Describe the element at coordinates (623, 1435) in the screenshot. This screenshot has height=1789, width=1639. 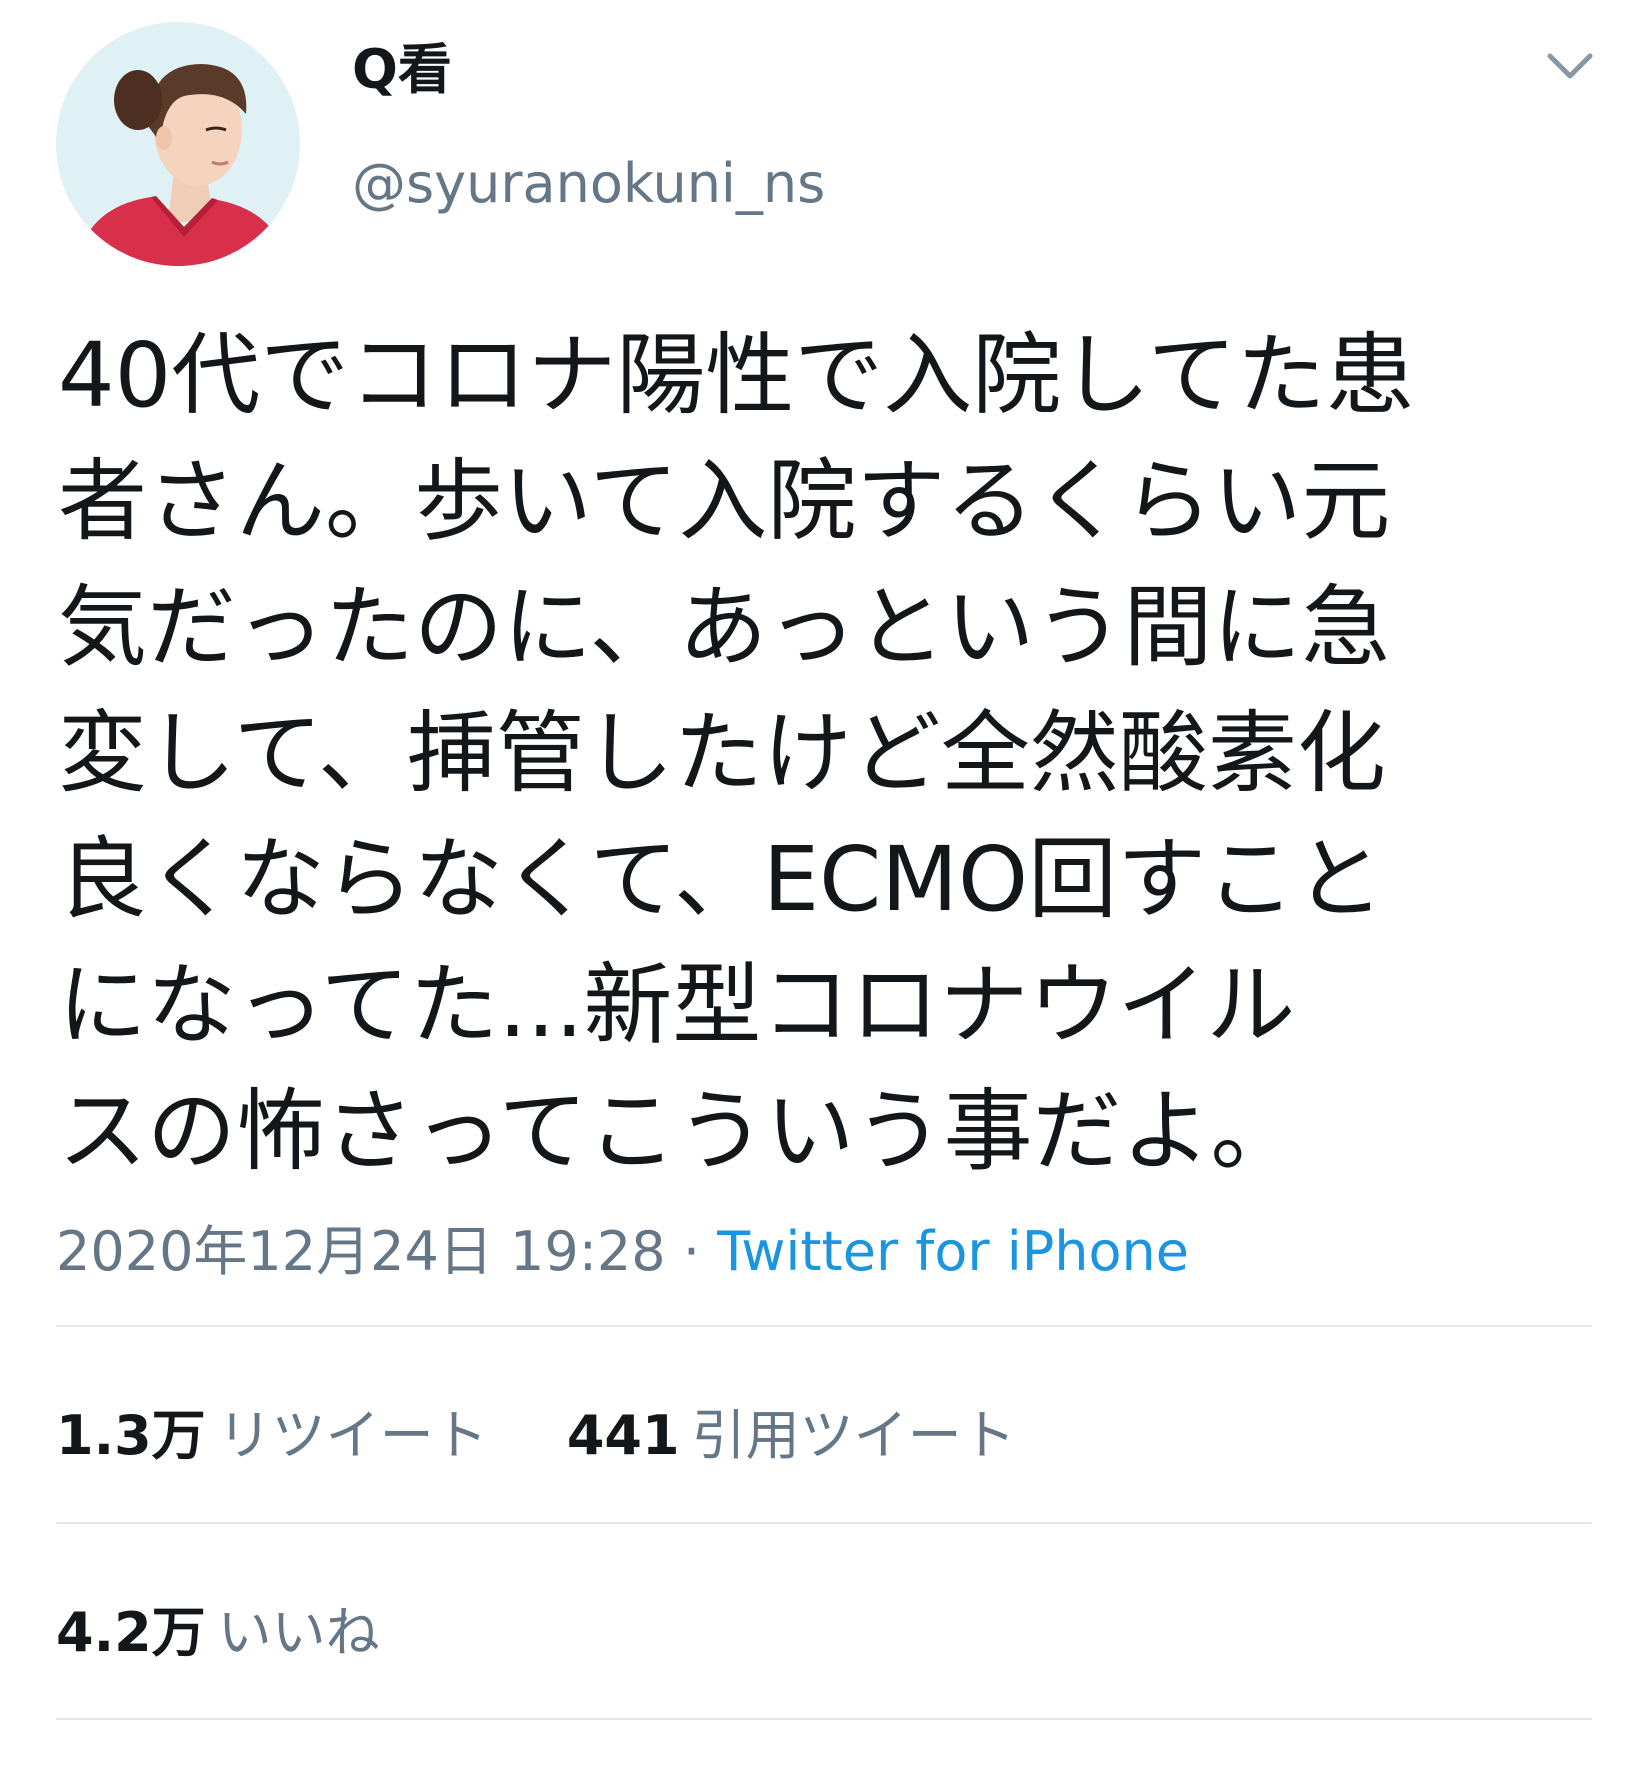
I see `quotes-count: 441` at that location.